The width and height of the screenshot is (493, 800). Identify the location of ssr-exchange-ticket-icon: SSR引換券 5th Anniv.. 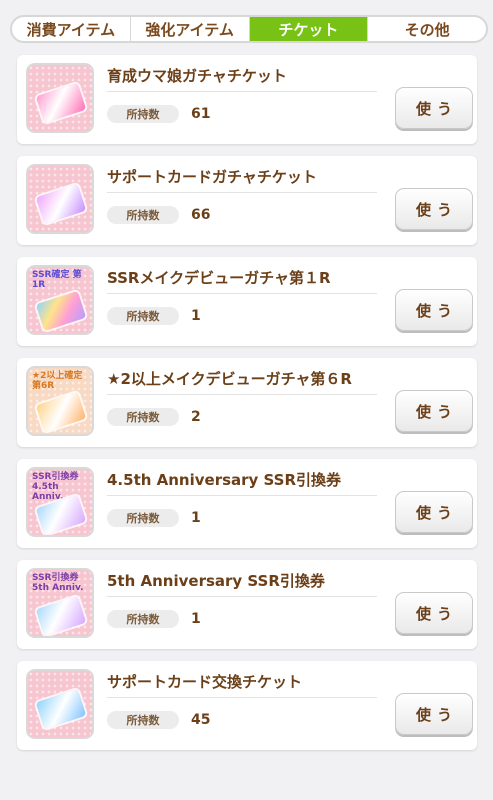
(60, 603).